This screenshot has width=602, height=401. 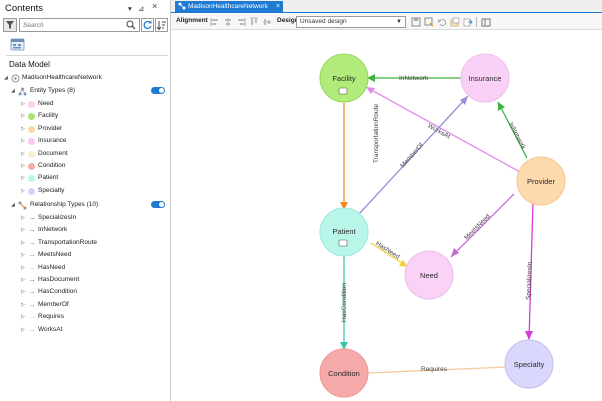 What do you see at coordinates (486, 22) in the screenshot?
I see `layout-panel-icon` at bounding box center [486, 22].